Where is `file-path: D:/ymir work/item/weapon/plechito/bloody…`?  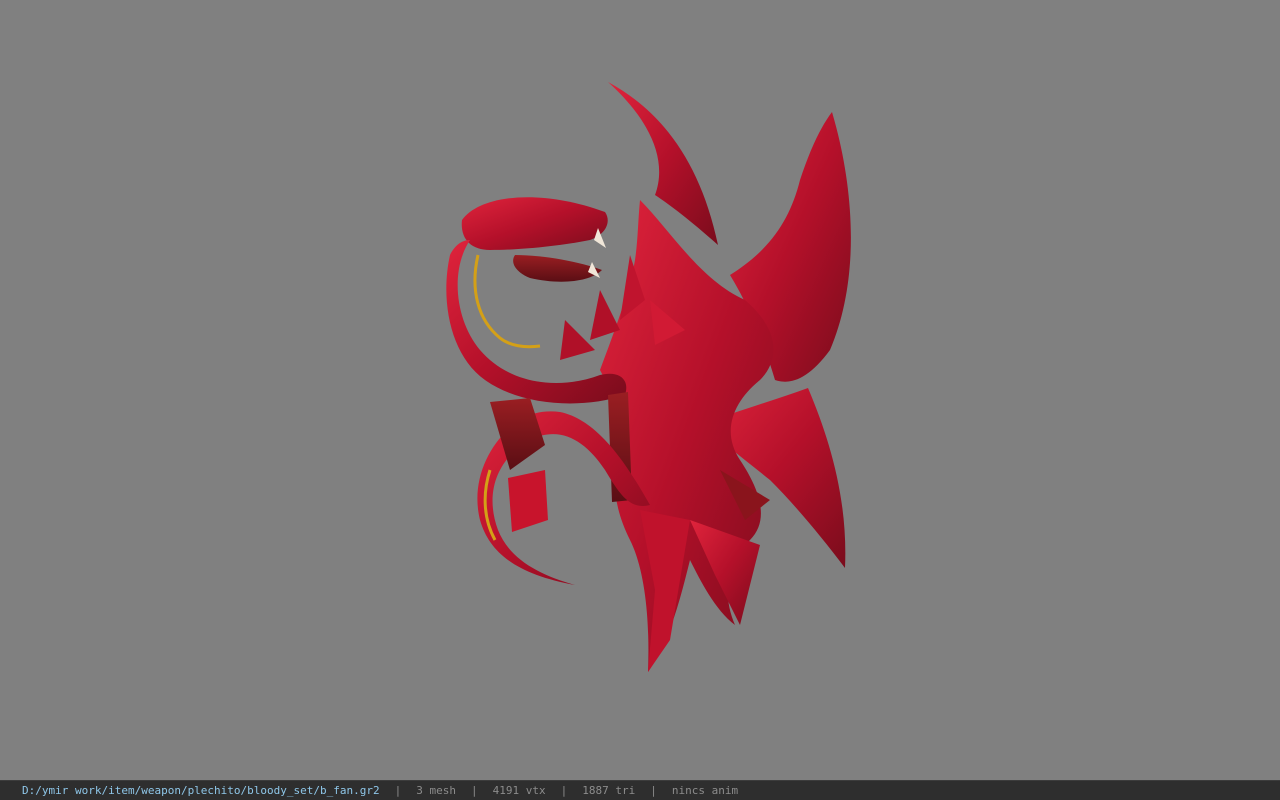 file-path: D:/ymir work/item/weapon/plechito/bloody… is located at coordinates (201, 790).